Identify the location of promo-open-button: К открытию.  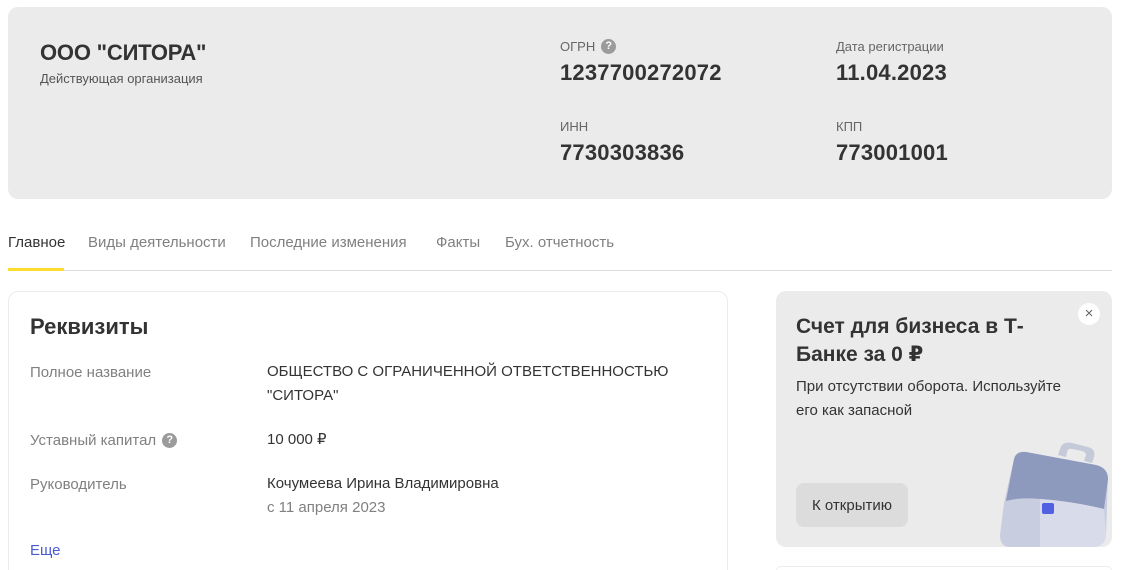
(852, 505).